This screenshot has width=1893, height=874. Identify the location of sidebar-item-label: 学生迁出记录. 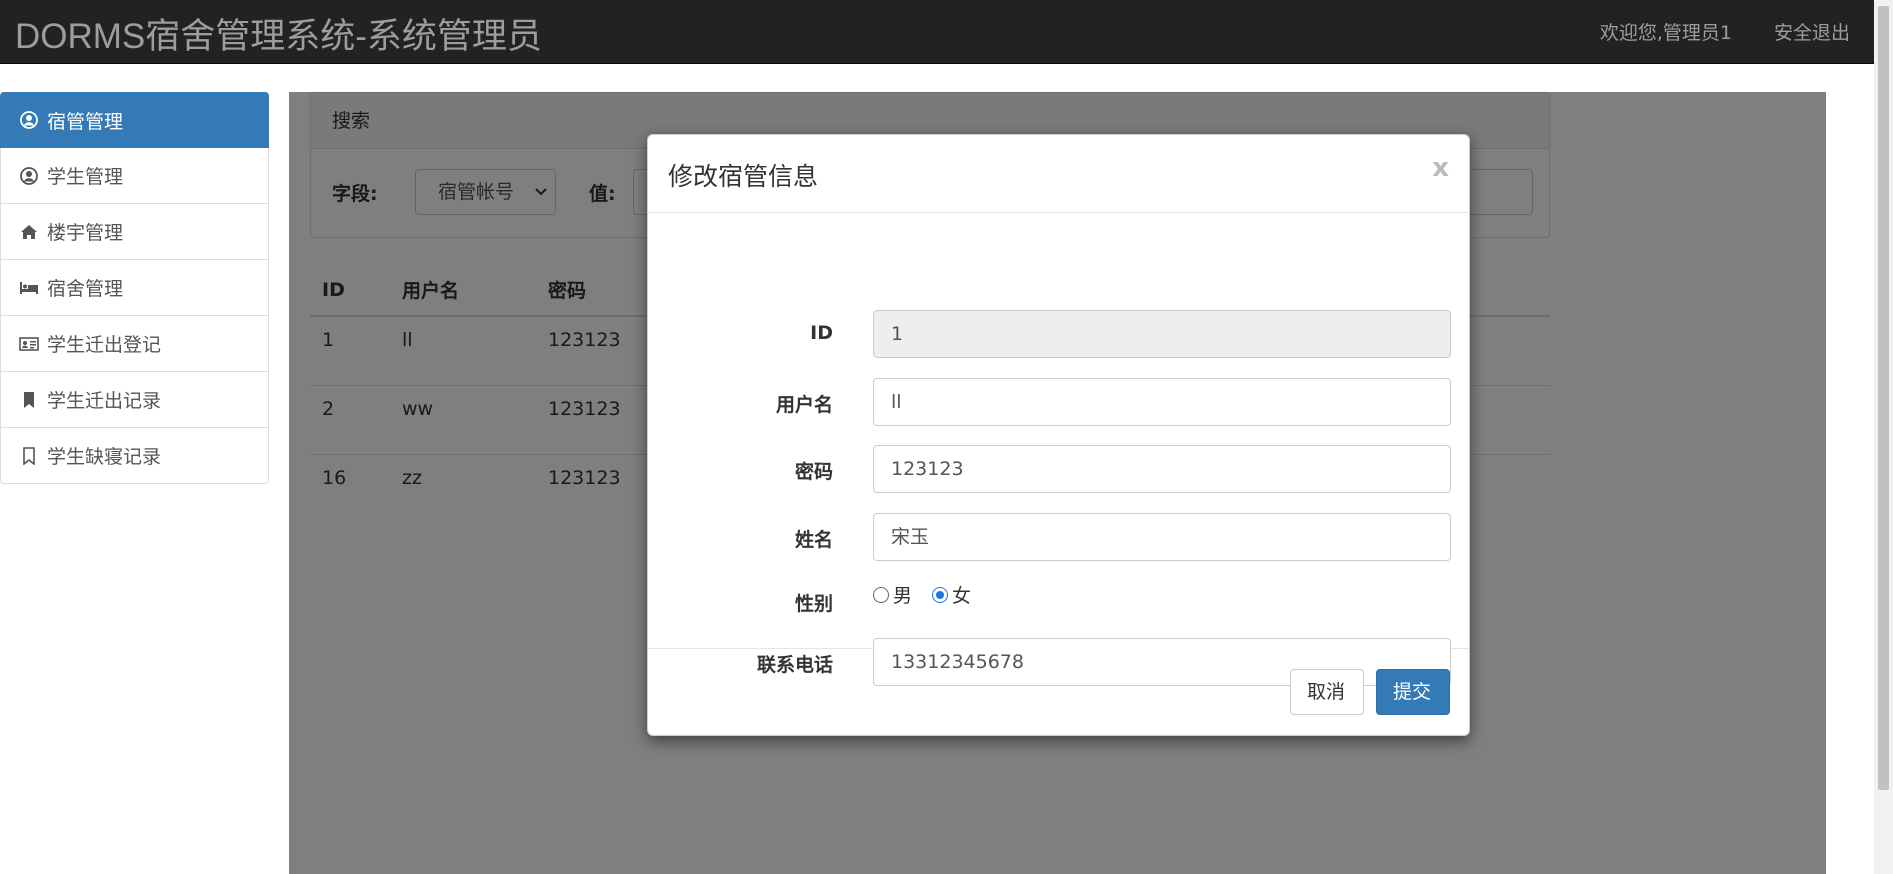
(104, 401).